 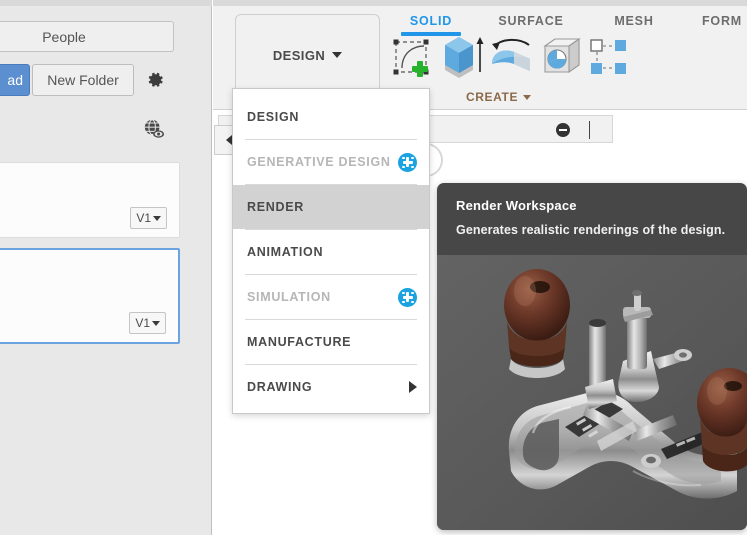 I want to click on tab-mesh-label: MESH, so click(x=634, y=21).